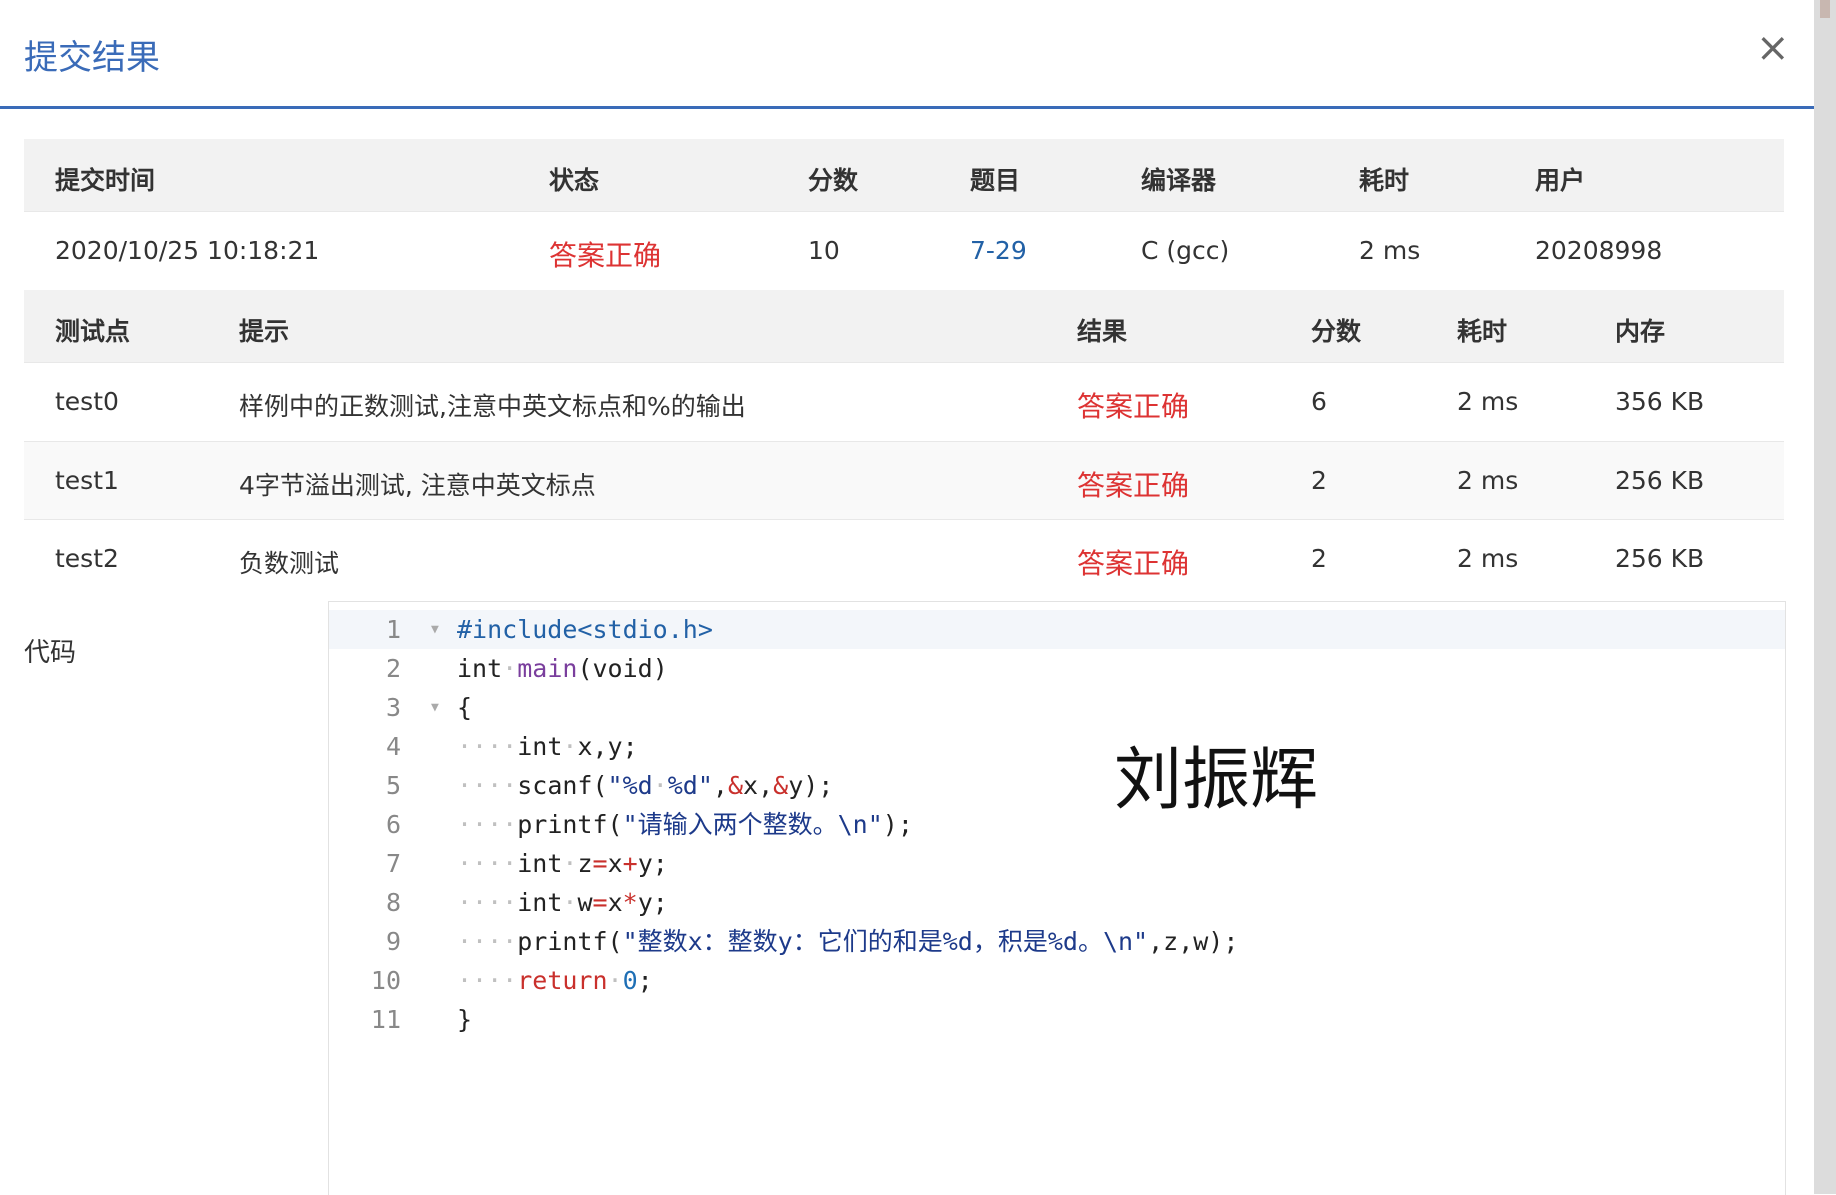 The width and height of the screenshot is (1836, 1195). I want to click on page-scrollbar, so click(1825, 597).